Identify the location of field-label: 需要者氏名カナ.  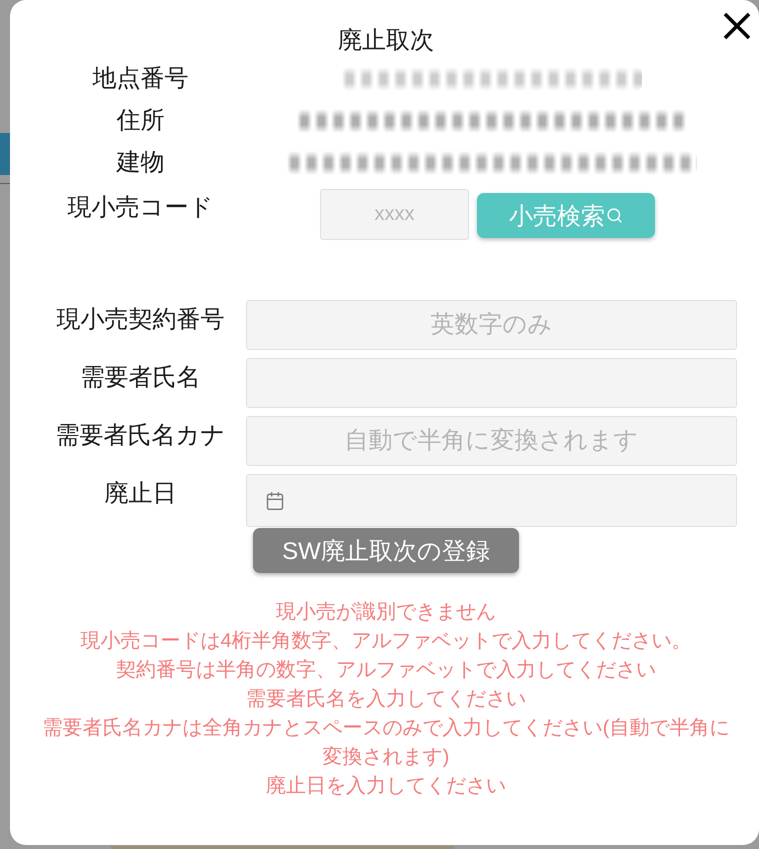
(141, 436).